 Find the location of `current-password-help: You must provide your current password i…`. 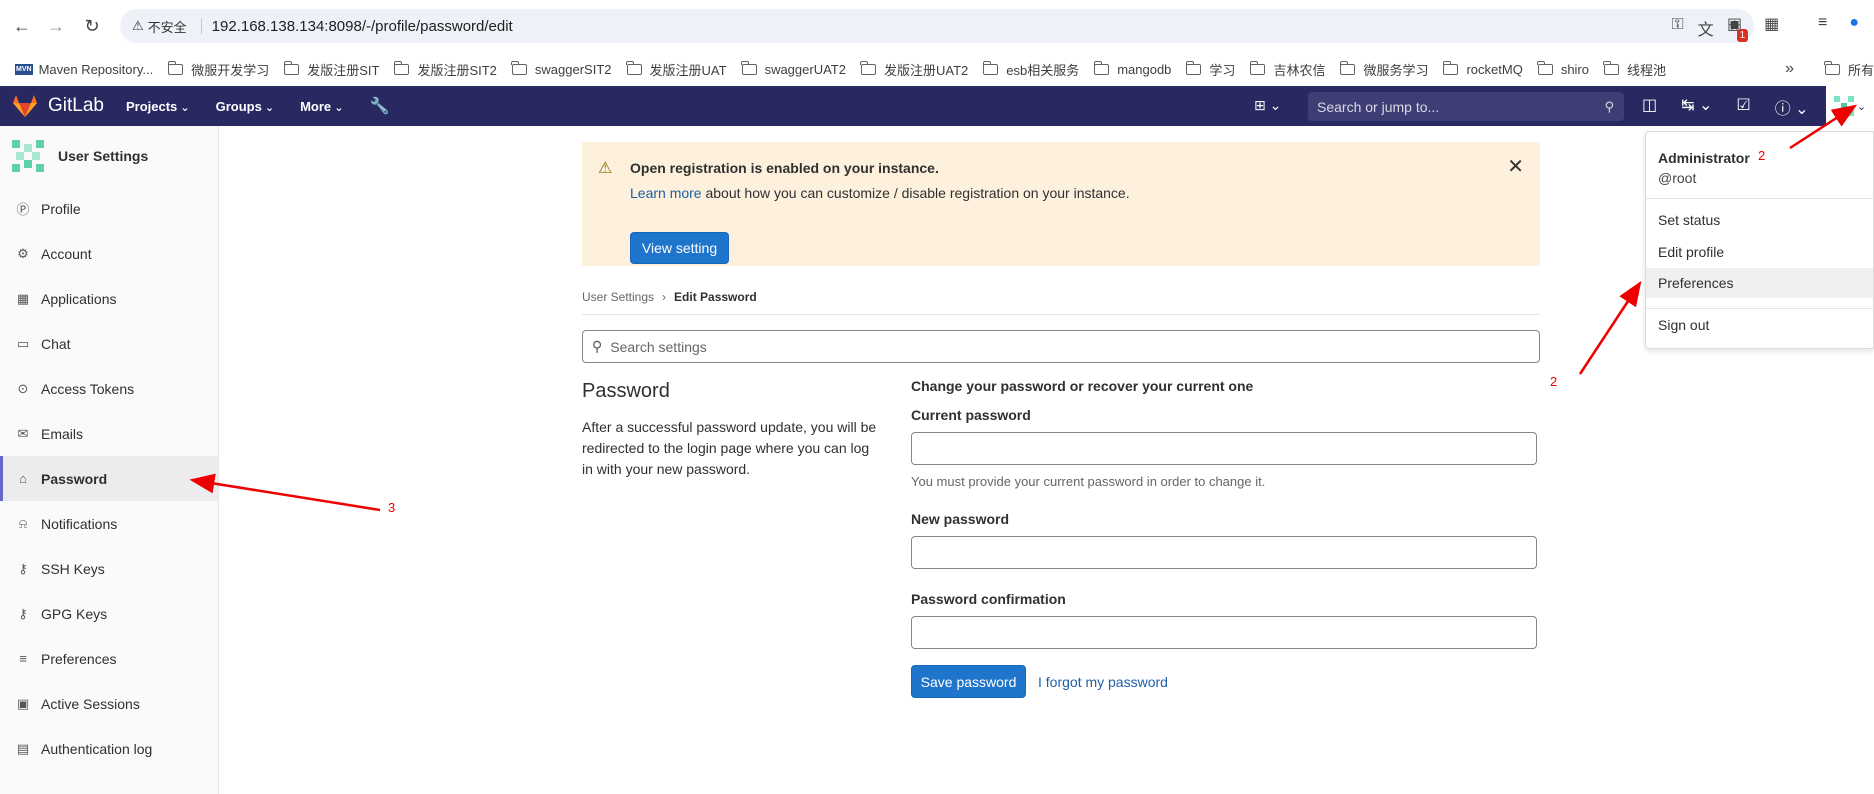

current-password-help: You must provide your current password i… is located at coordinates (1088, 481).